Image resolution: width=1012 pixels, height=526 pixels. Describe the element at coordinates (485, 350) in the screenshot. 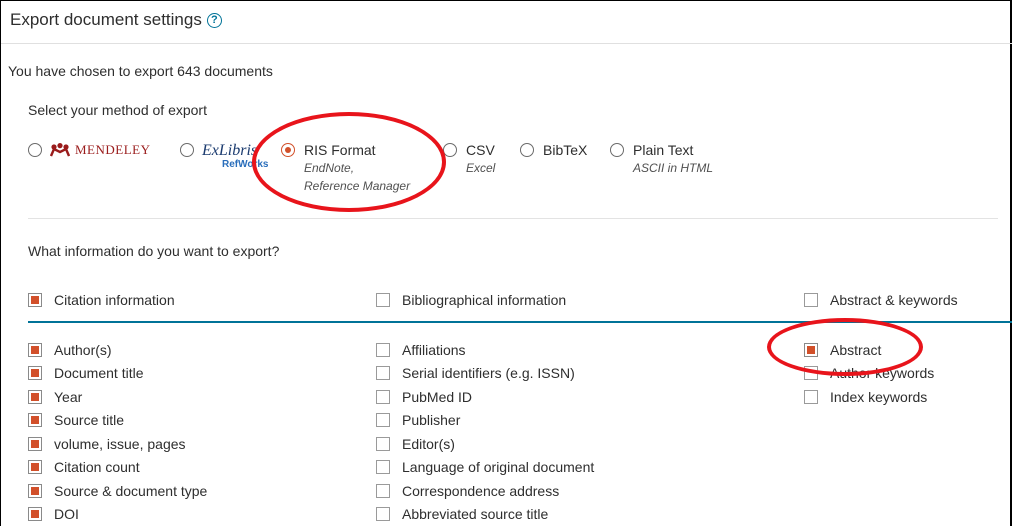

I see `list-item: Affiliations` at that location.